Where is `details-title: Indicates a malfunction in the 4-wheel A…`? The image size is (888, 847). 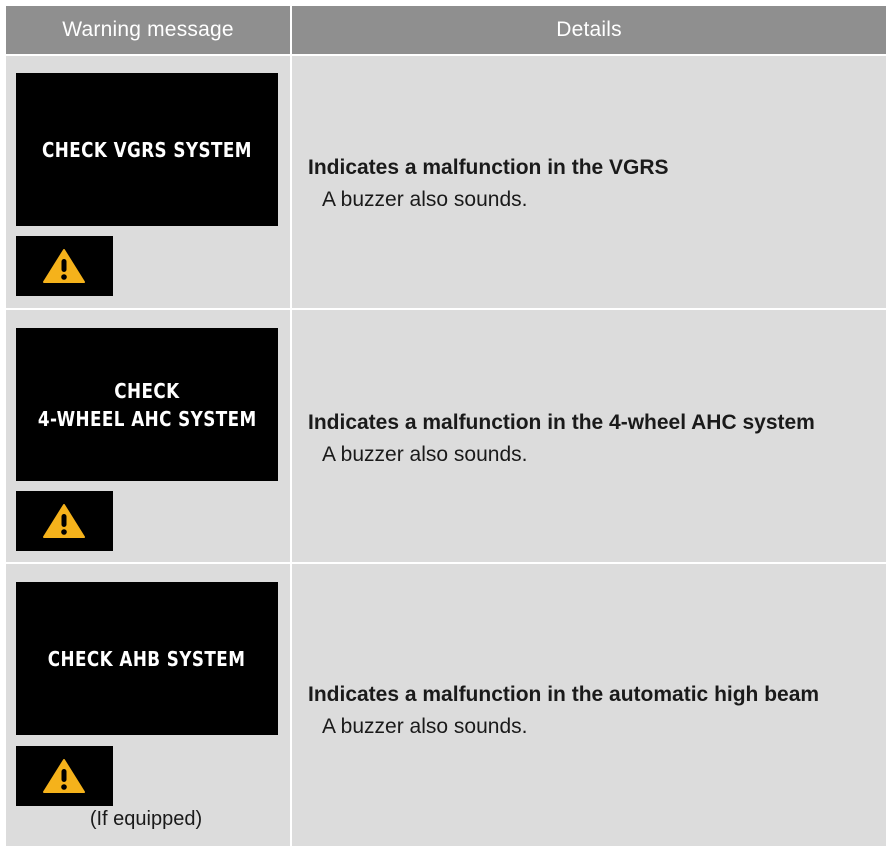 details-title: Indicates a malfunction in the 4-wheel A… is located at coordinates (561, 422).